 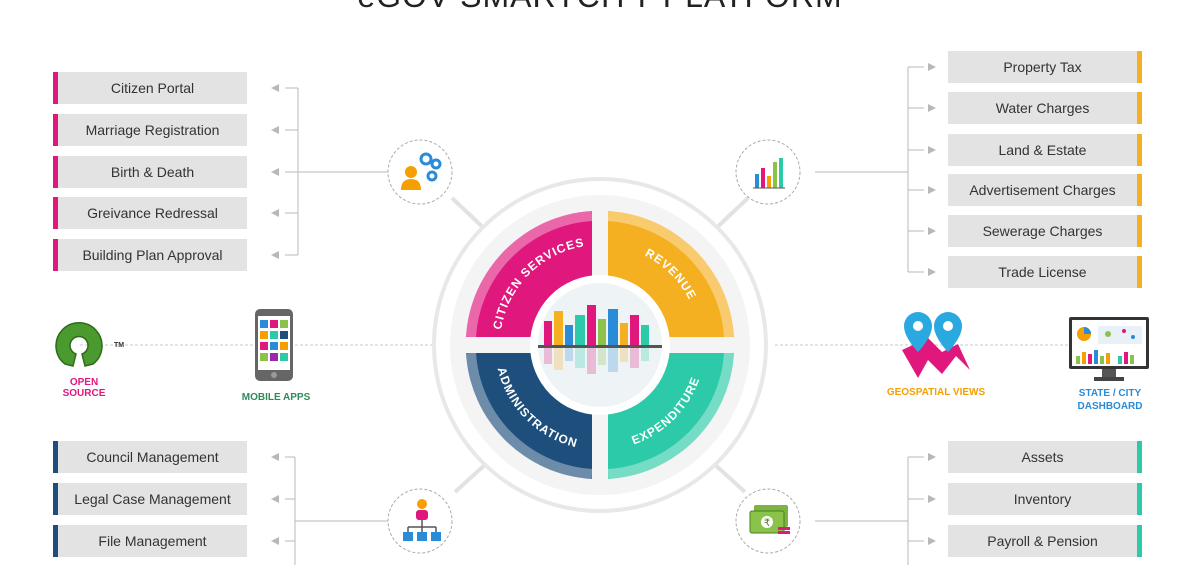 I want to click on box-label: Trade License, so click(x=1042, y=272).